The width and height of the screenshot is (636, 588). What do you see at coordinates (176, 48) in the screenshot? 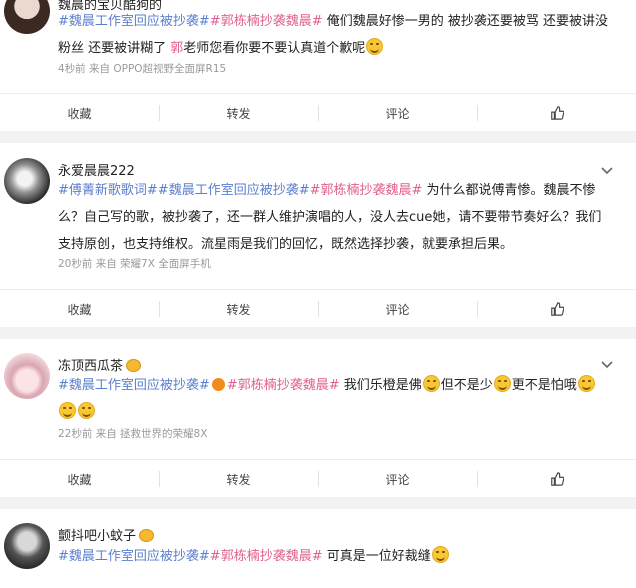
I see `mention-link: 郭` at bounding box center [176, 48].